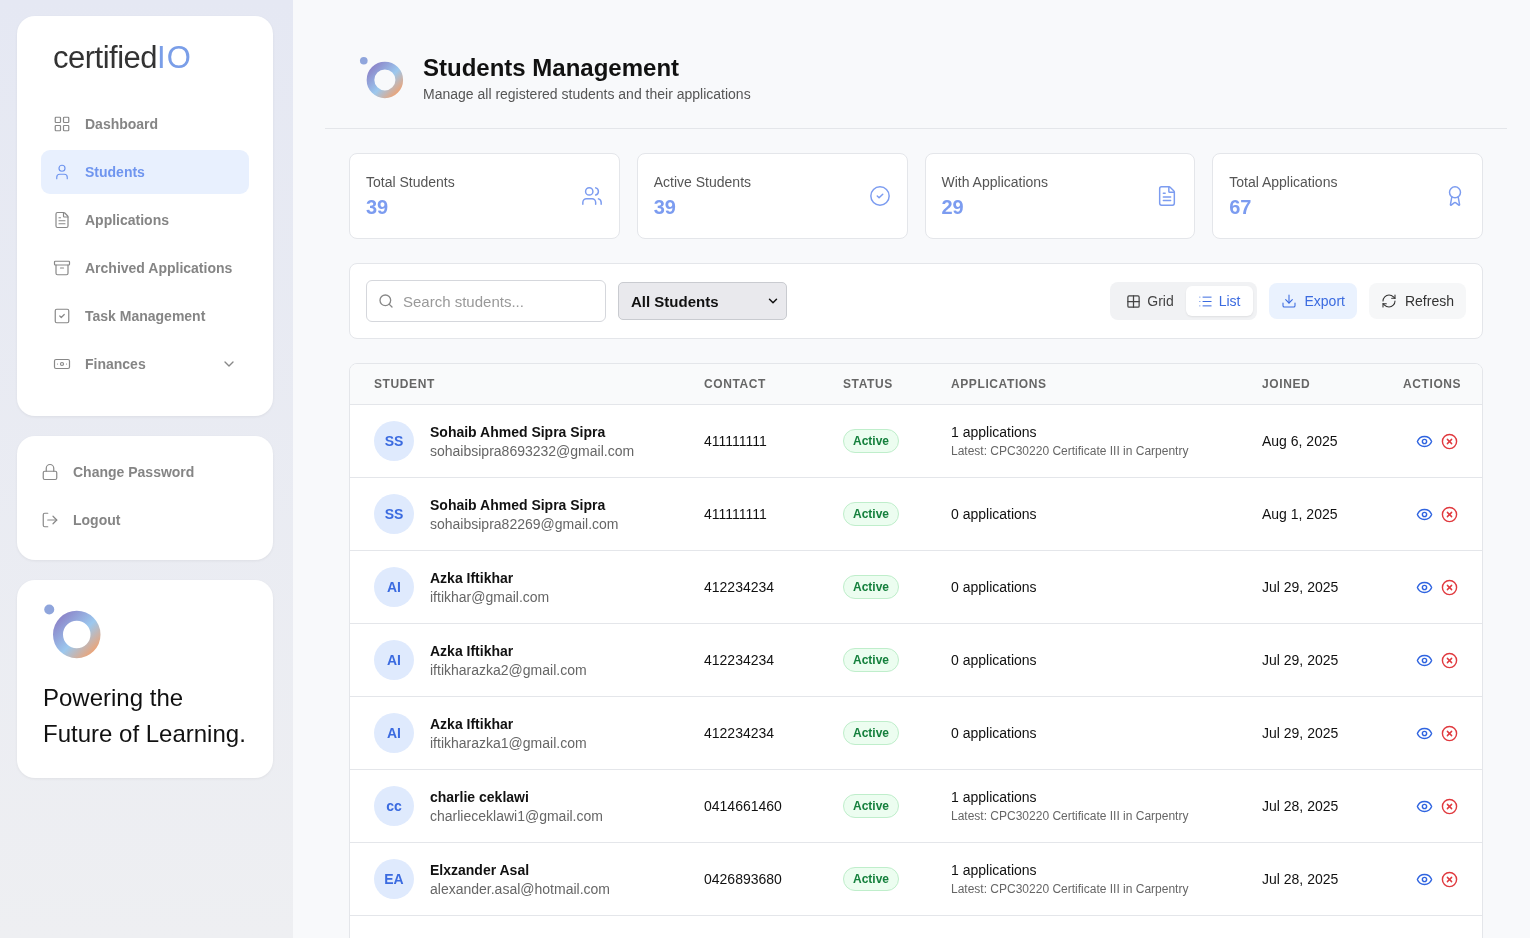  Describe the element at coordinates (145, 364) in the screenshot. I see `sidebar-item: Finances` at that location.